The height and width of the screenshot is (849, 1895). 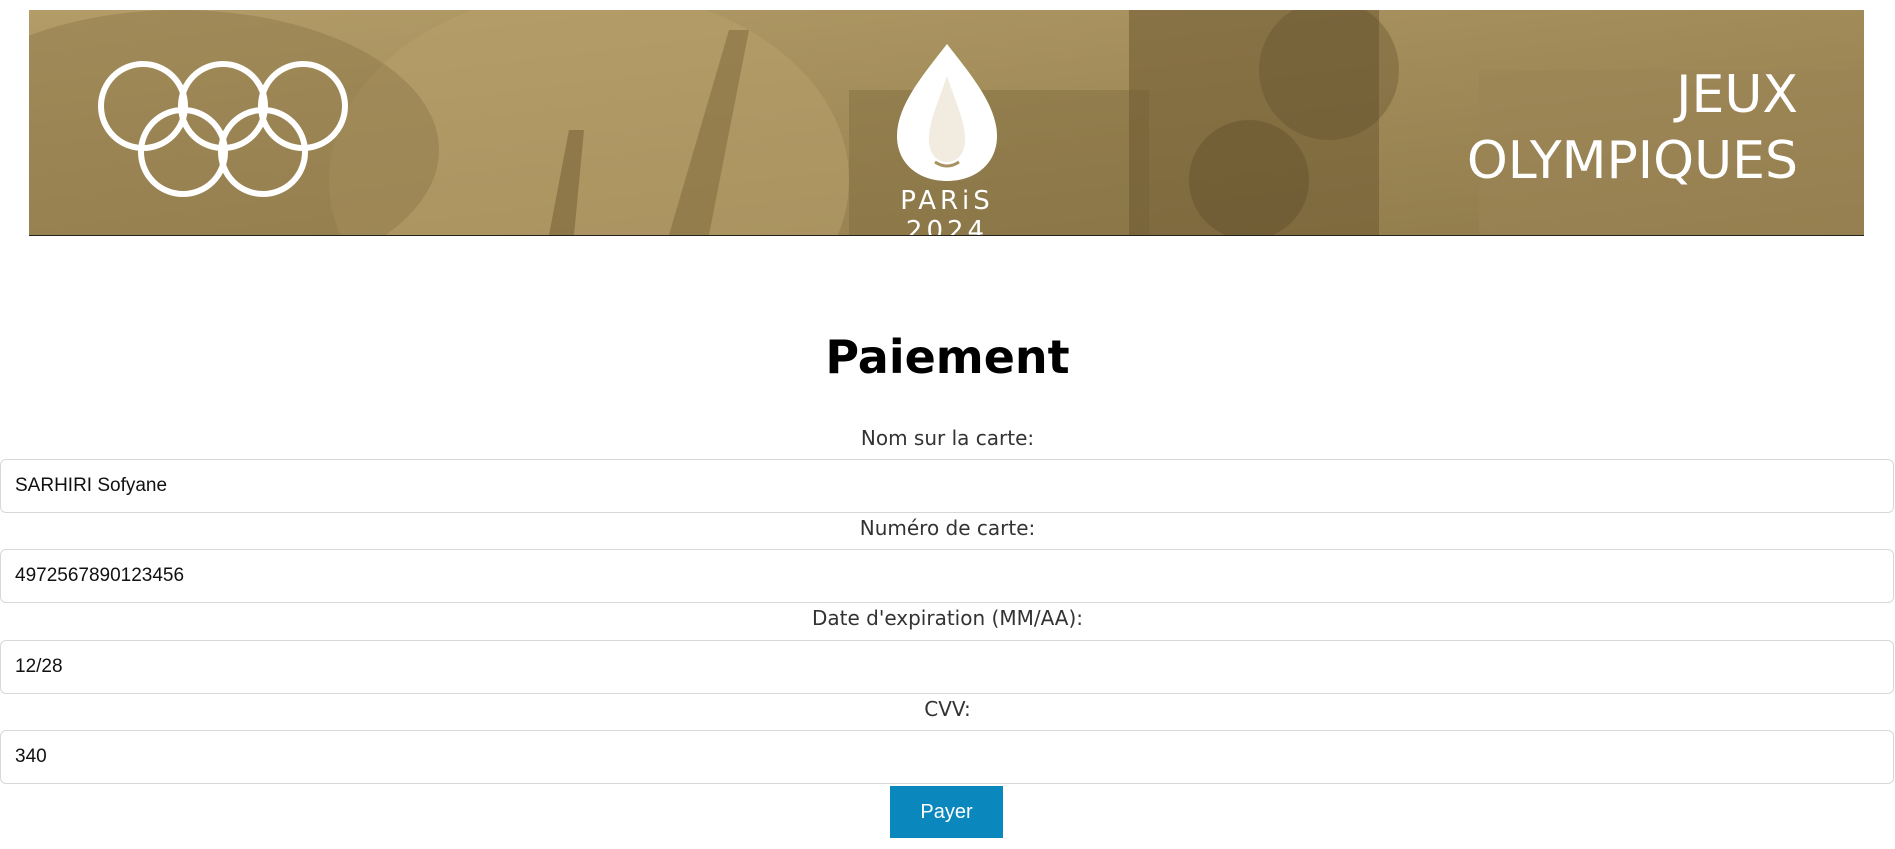 I want to click on olympic-rings-logo, so click(x=223, y=129).